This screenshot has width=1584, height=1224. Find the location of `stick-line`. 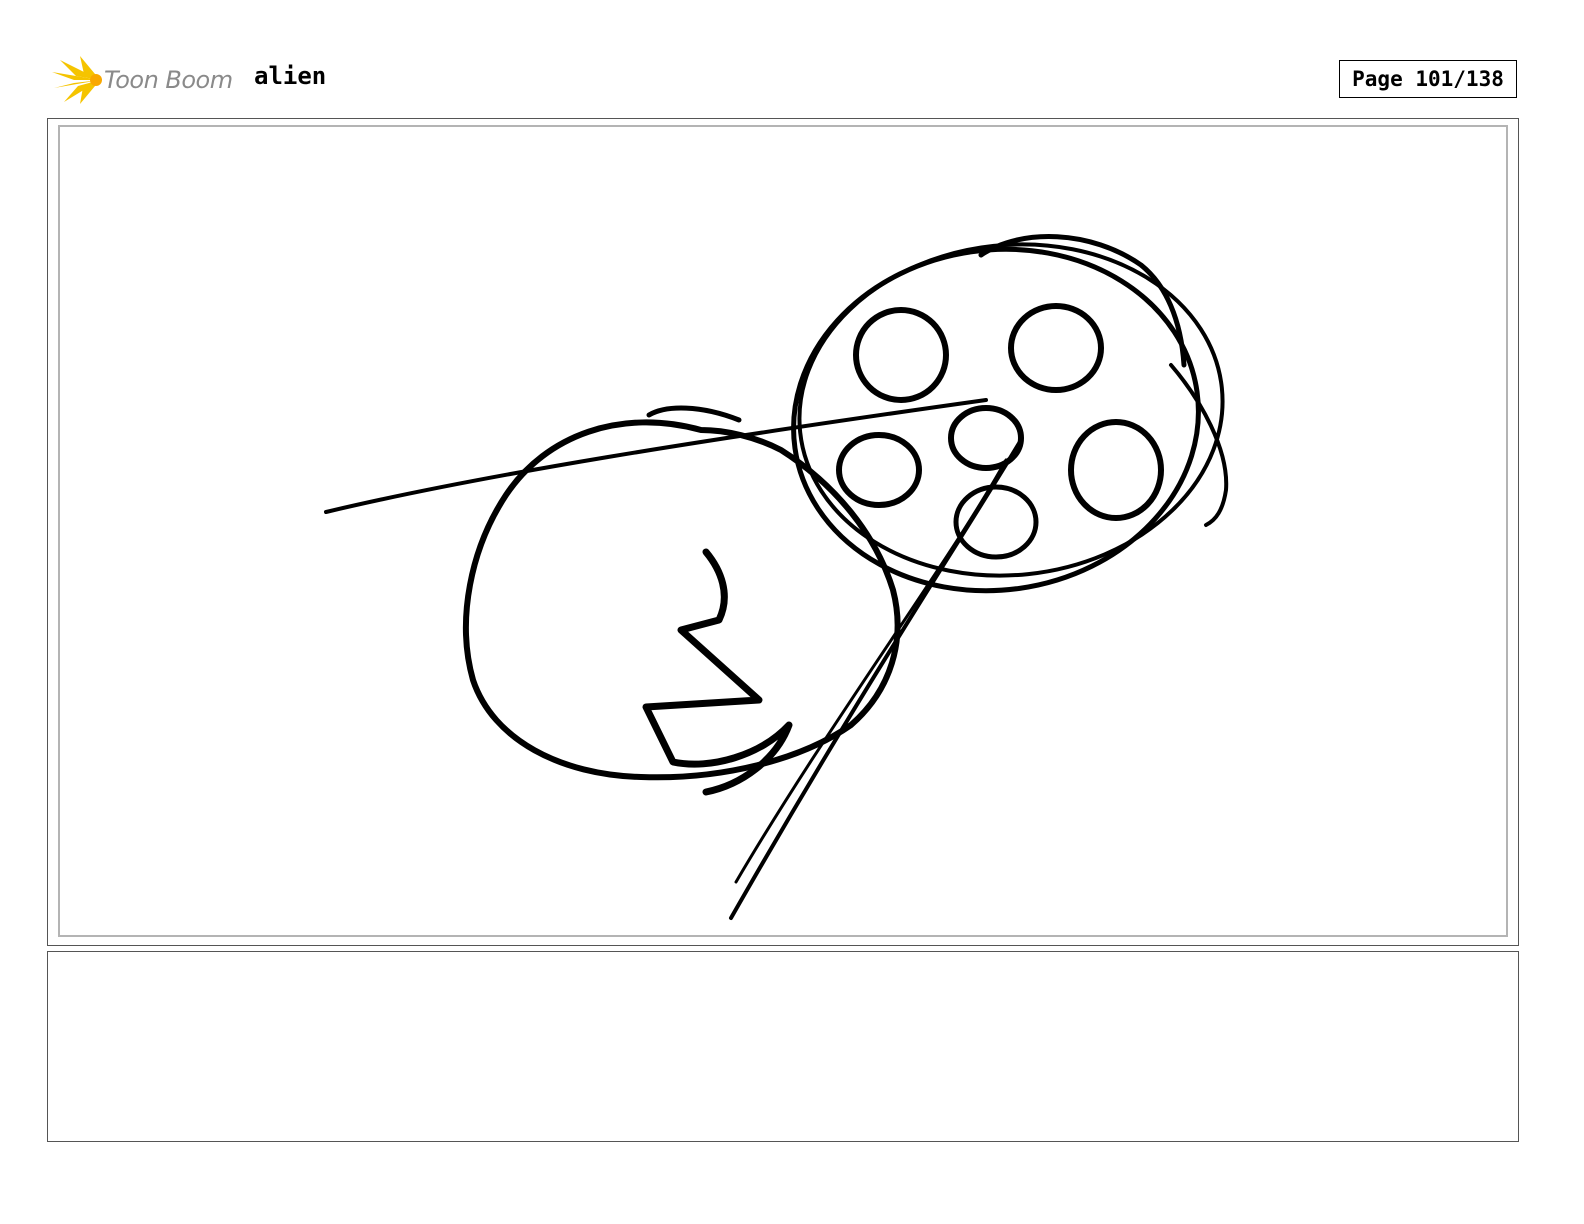

stick-line is located at coordinates (876, 679).